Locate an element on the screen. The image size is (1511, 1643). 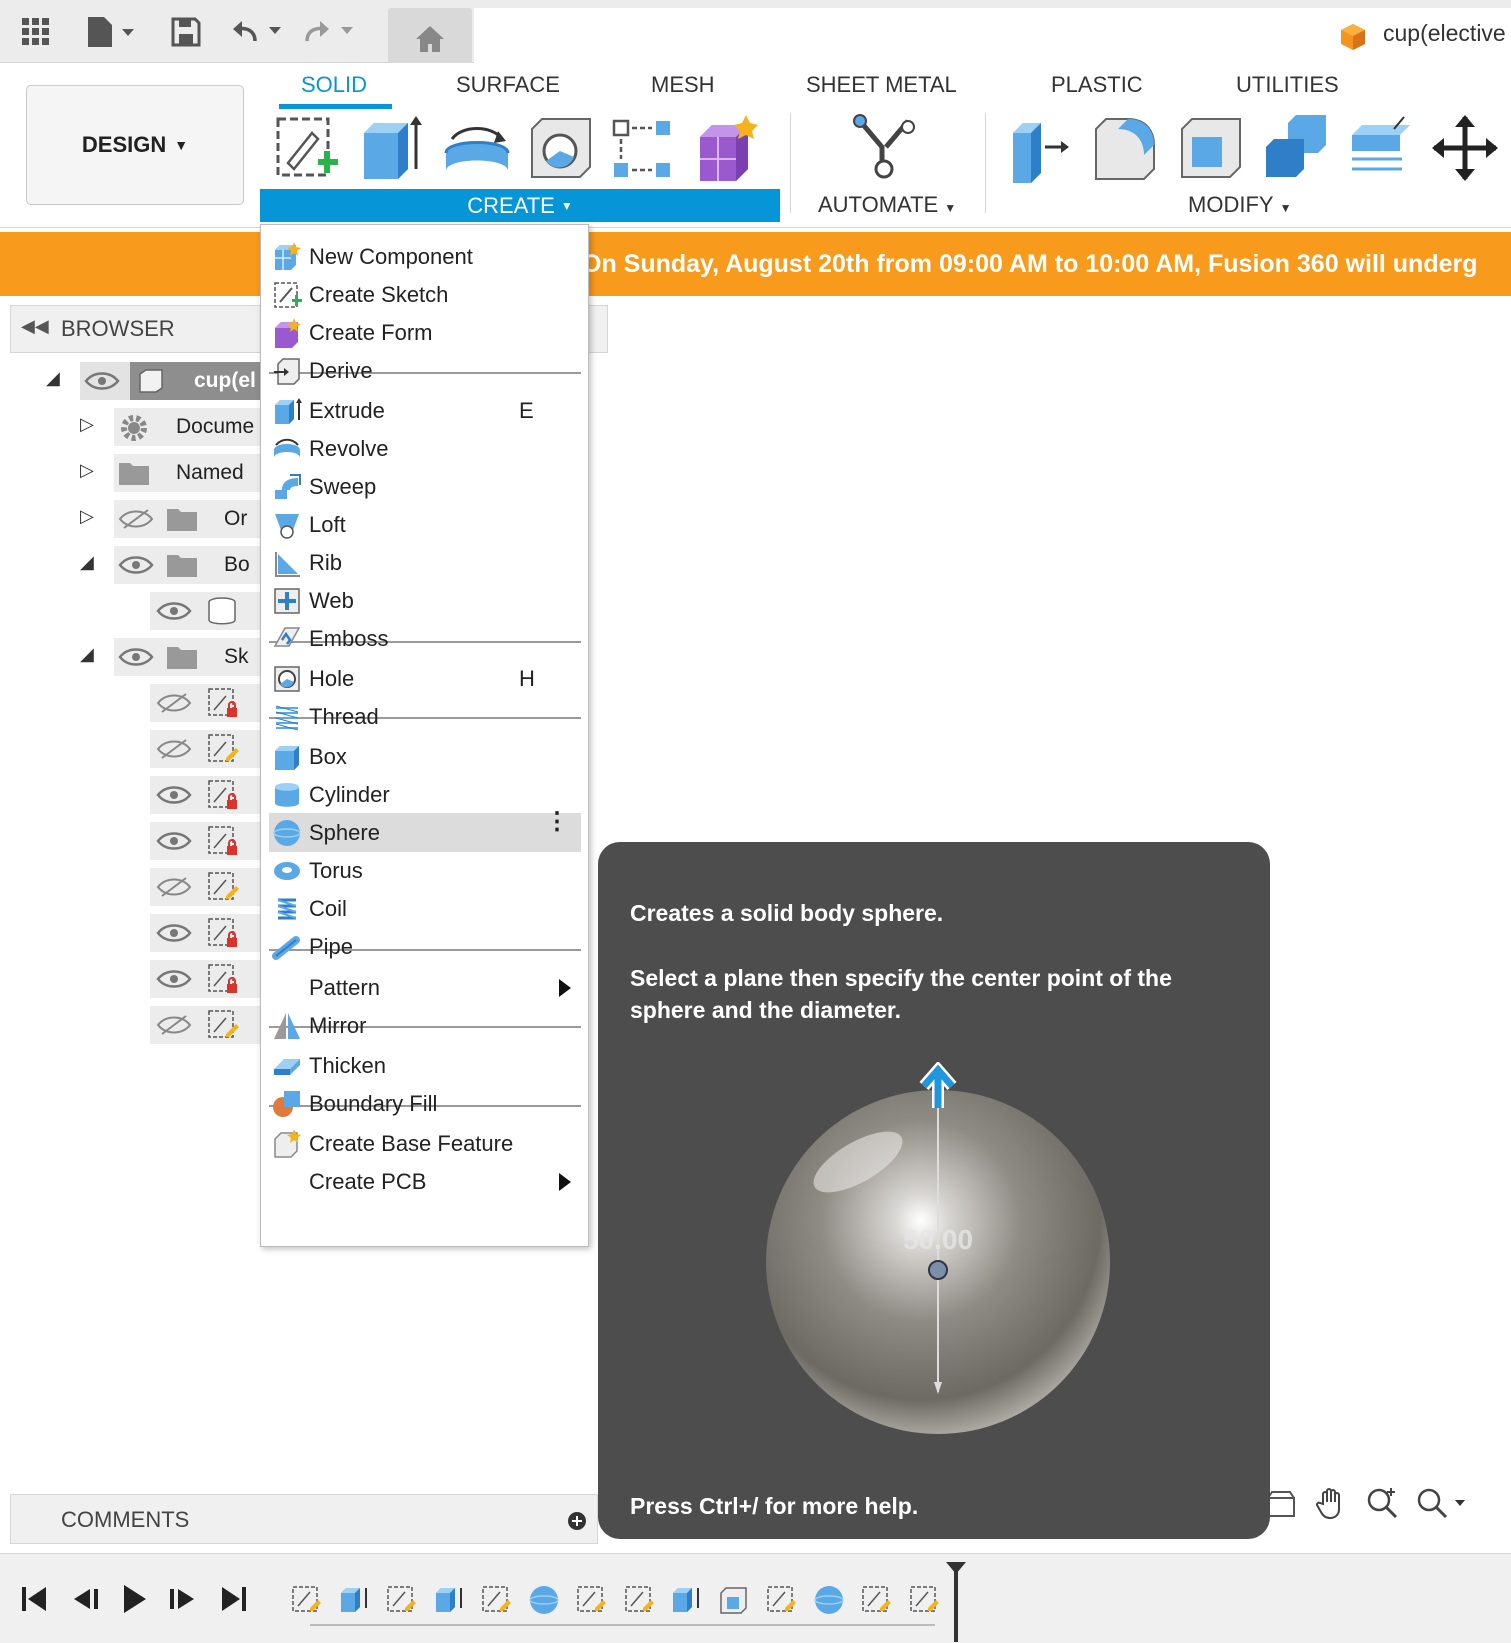
skip-to-start-icon is located at coordinates (35, 1599).